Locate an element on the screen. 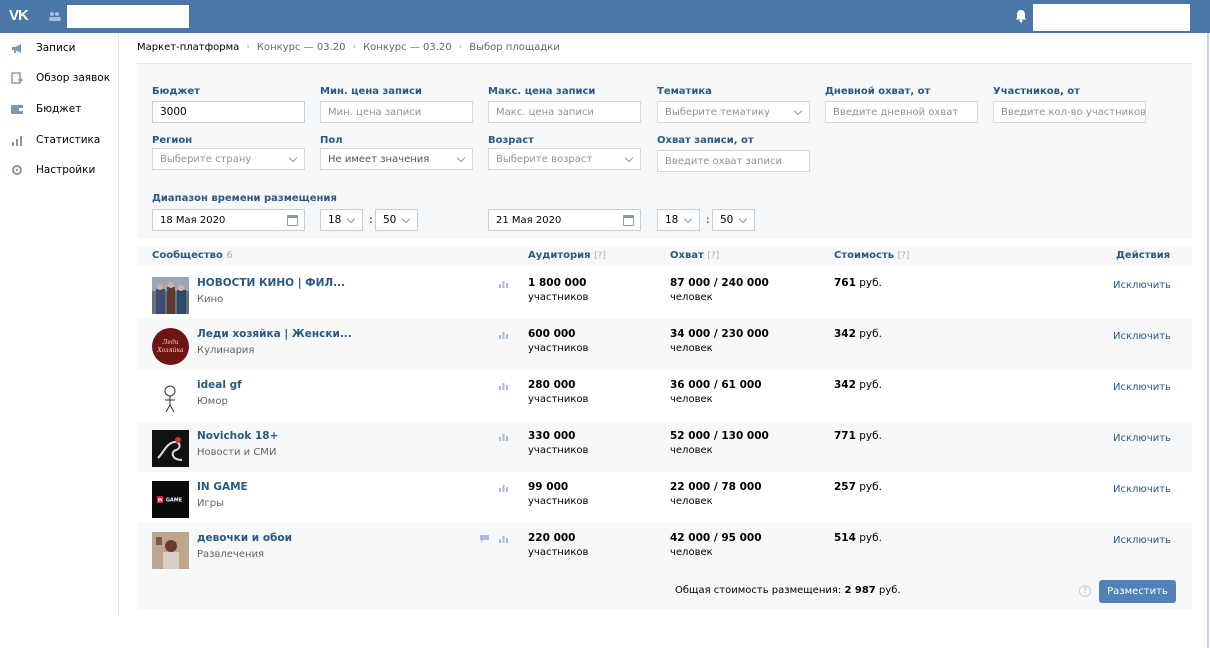  right-border is located at coordinates (1208, 340).